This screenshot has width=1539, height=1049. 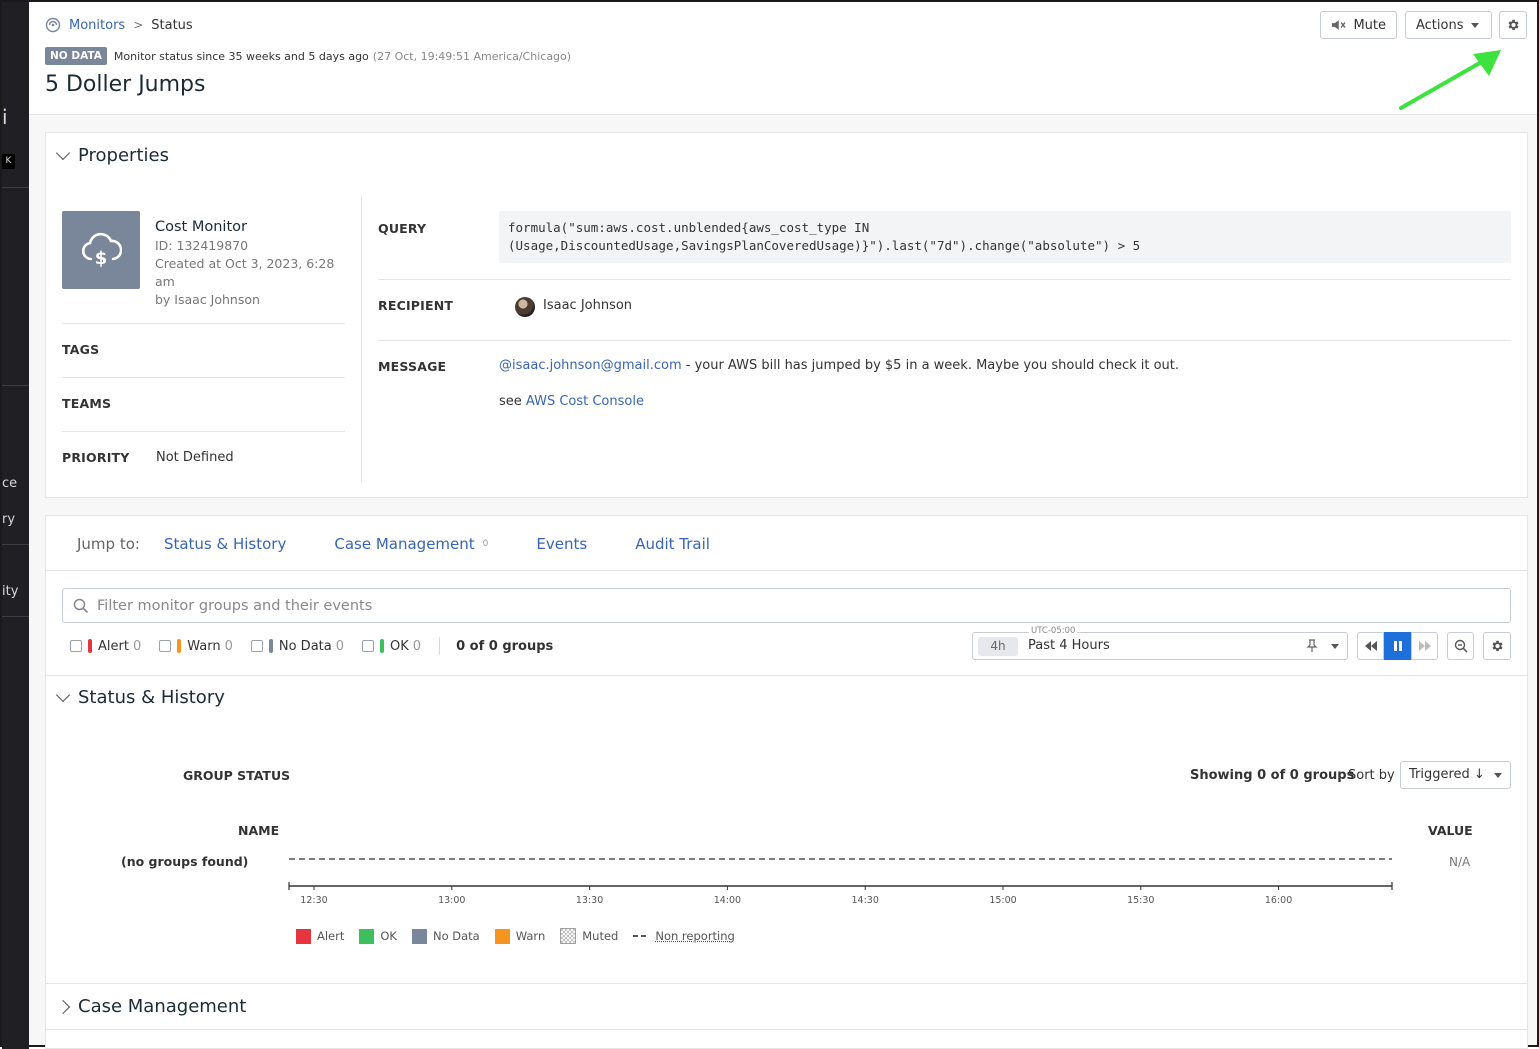 I want to click on breadcrumb-monitors-link: Monitors, so click(x=97, y=25).